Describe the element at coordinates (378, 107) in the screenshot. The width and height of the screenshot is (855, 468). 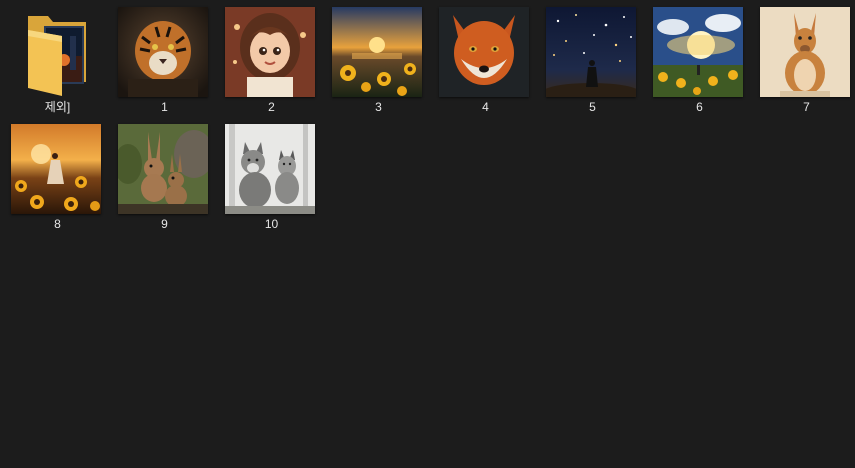
I see `image-file-label: 3` at that location.